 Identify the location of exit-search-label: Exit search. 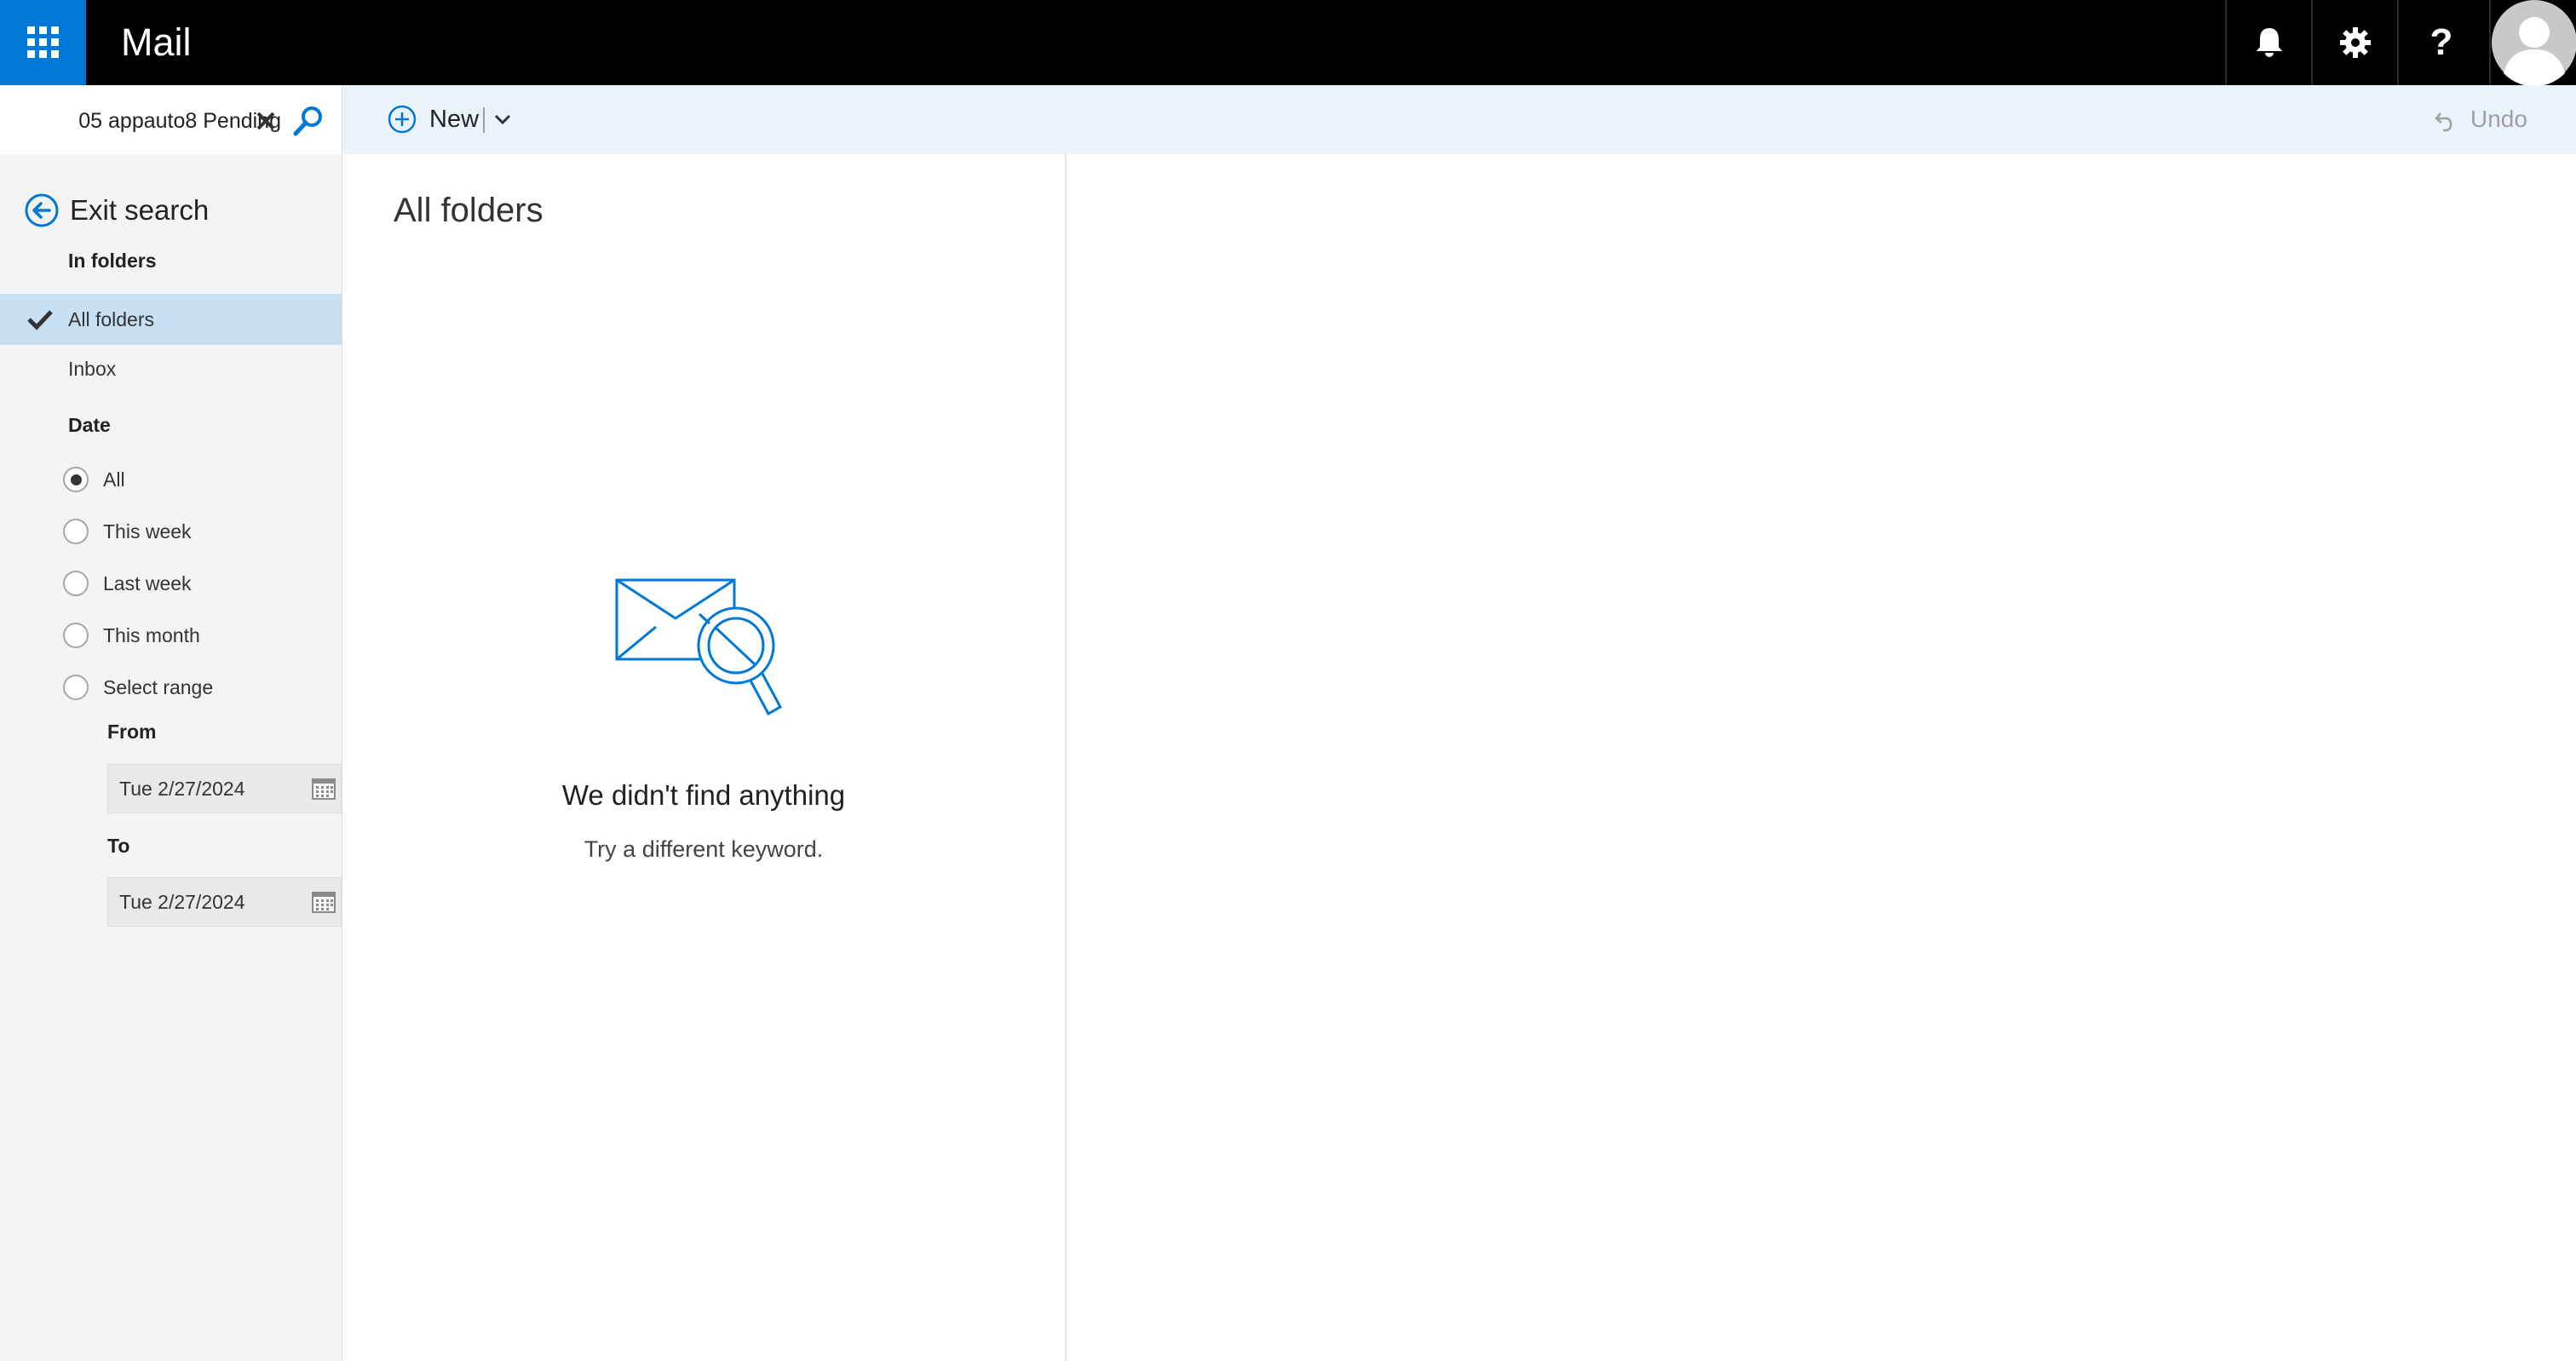
(140, 210).